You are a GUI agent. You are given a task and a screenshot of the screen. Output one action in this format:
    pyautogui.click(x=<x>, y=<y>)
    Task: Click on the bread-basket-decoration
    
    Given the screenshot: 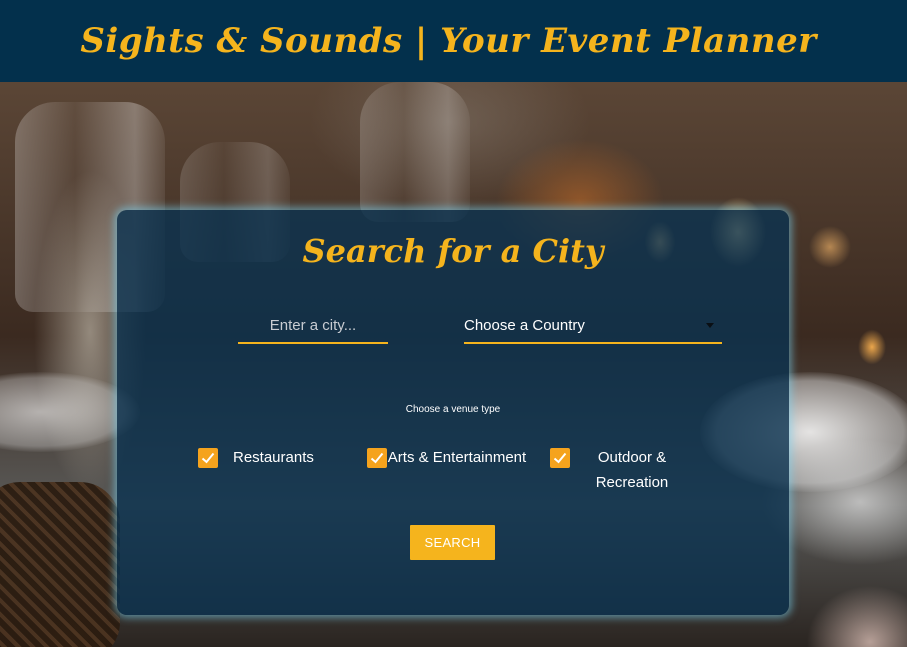 What is the action you would take?
    pyautogui.click(x=60, y=564)
    